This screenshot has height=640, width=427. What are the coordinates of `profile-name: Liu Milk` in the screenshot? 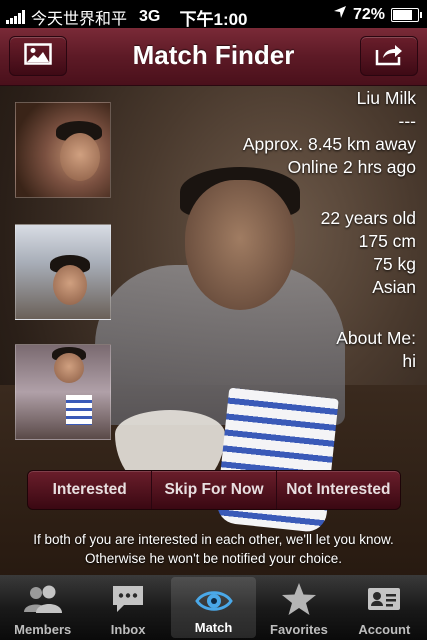 It's located at (386, 98).